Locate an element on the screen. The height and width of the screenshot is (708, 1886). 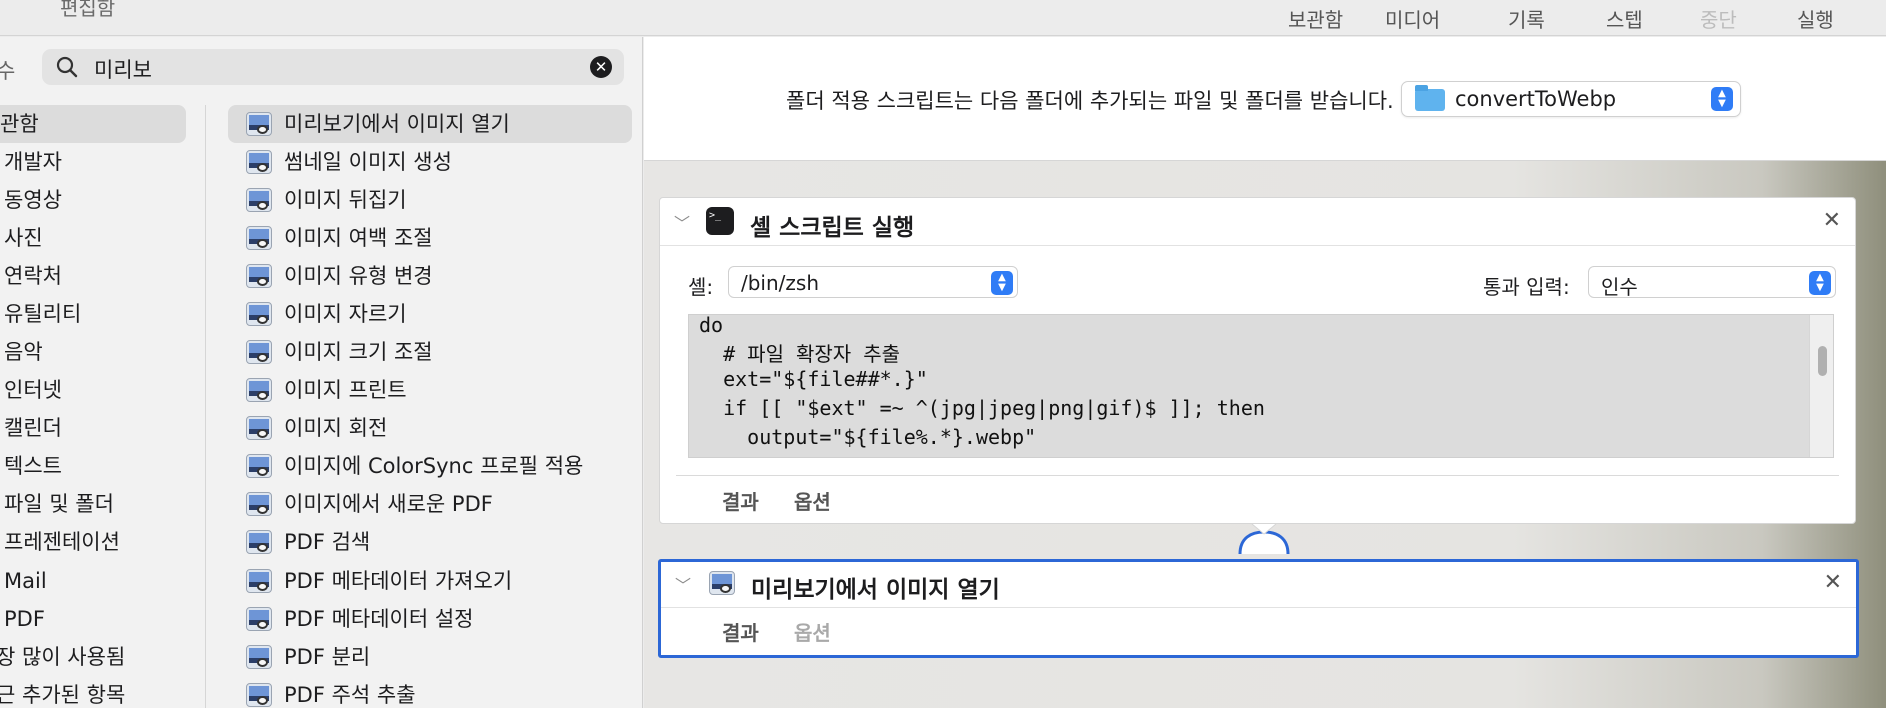
search-input: 미리보 ✕ is located at coordinates (333, 67).